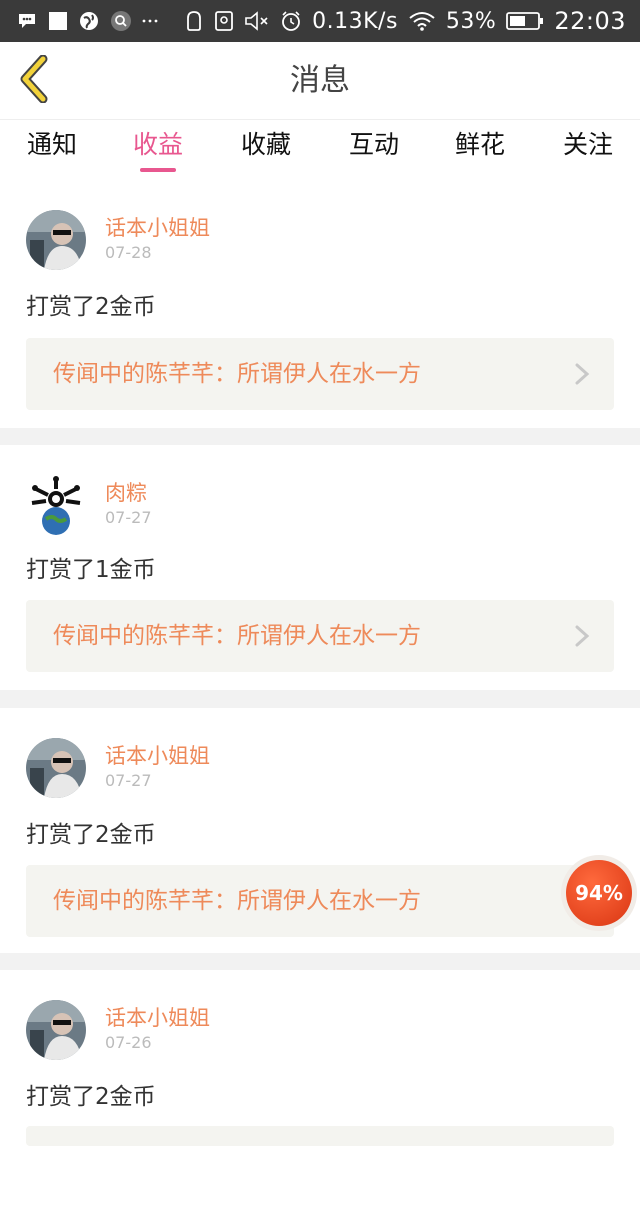  I want to click on search-icon, so click(121, 21).